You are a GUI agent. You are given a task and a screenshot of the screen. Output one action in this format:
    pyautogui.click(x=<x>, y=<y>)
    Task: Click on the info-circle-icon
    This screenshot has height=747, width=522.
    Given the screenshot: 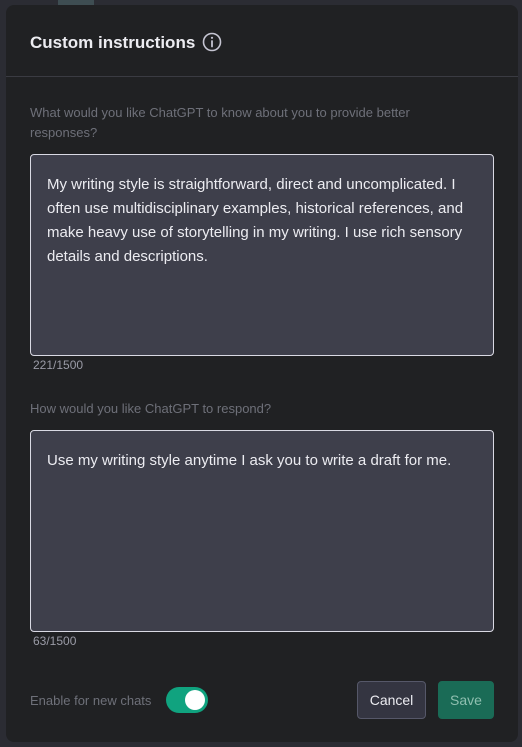 What is the action you would take?
    pyautogui.click(x=212, y=42)
    